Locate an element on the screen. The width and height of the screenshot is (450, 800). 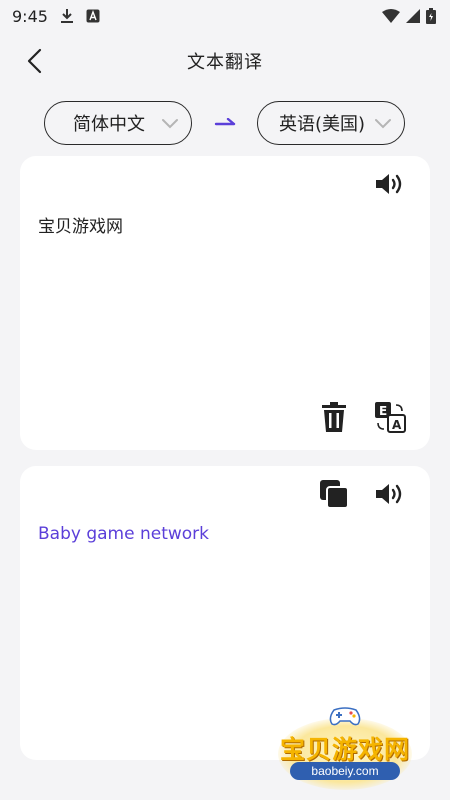
status-time: 9:45 is located at coordinates (30, 16).